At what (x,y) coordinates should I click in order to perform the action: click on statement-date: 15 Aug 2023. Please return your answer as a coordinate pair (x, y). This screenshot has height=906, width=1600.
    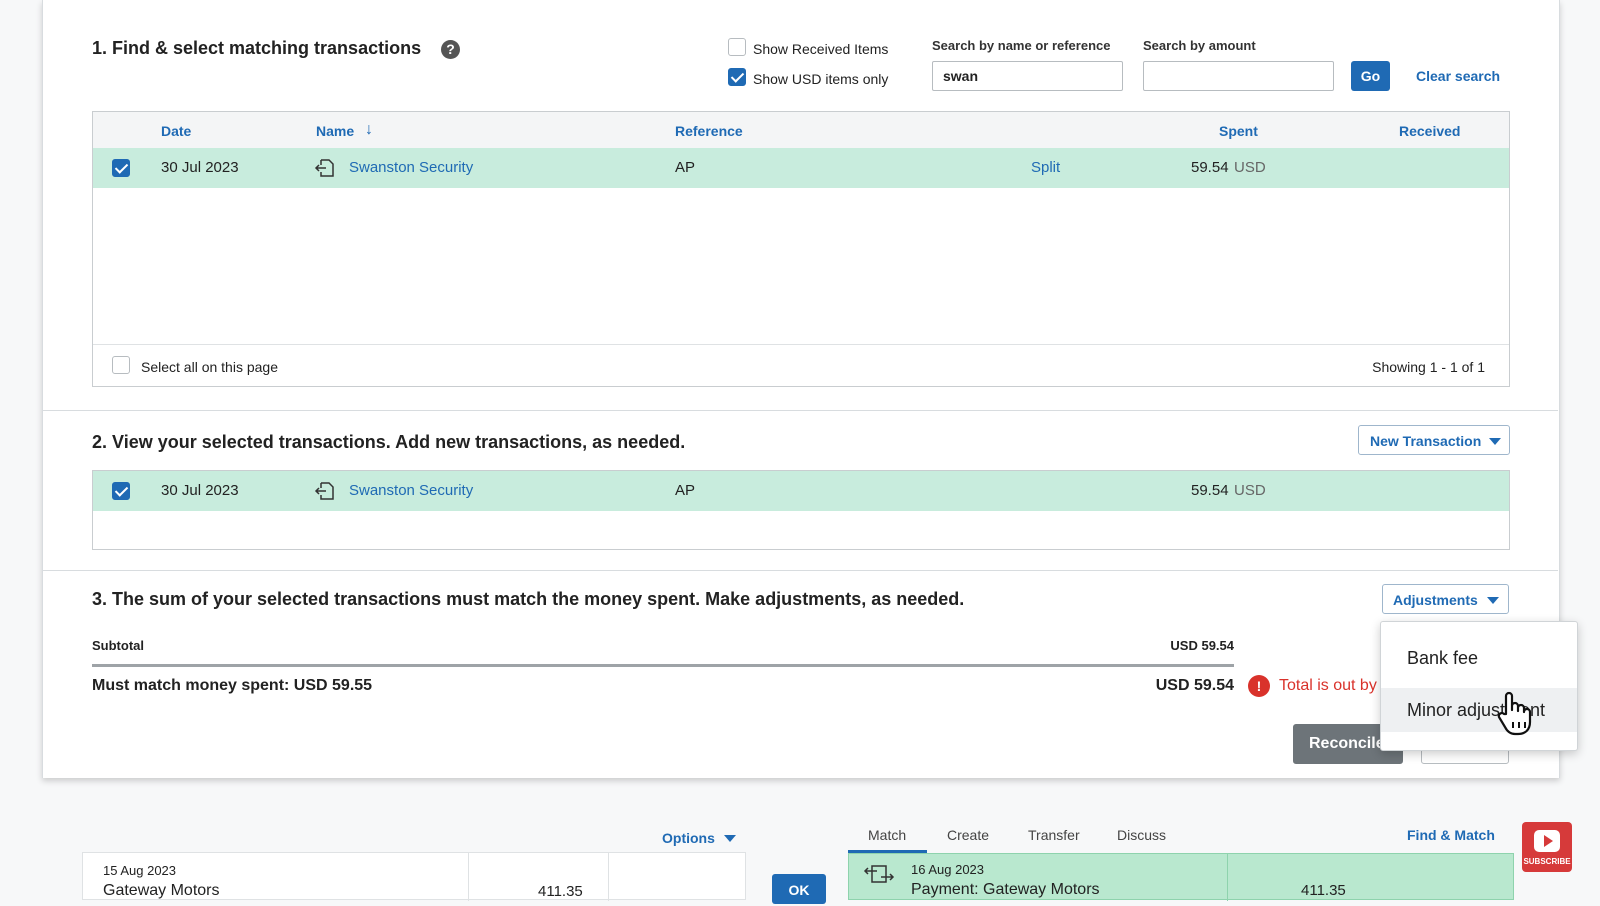
    Looking at the image, I should click on (140, 870).